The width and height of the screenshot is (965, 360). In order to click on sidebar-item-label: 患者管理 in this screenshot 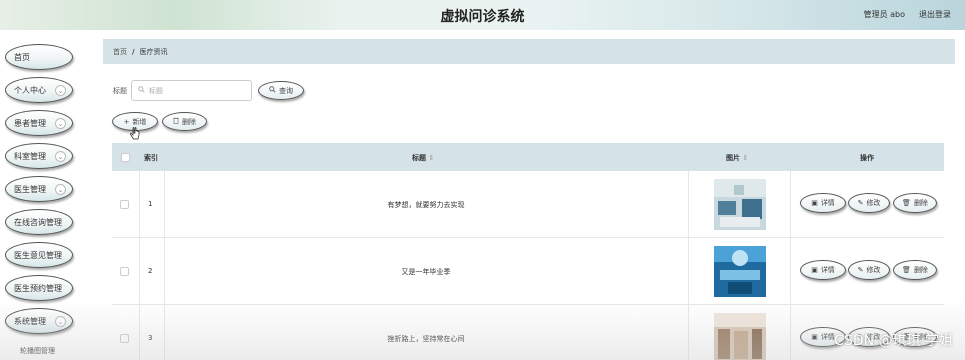, I will do `click(30, 123)`.